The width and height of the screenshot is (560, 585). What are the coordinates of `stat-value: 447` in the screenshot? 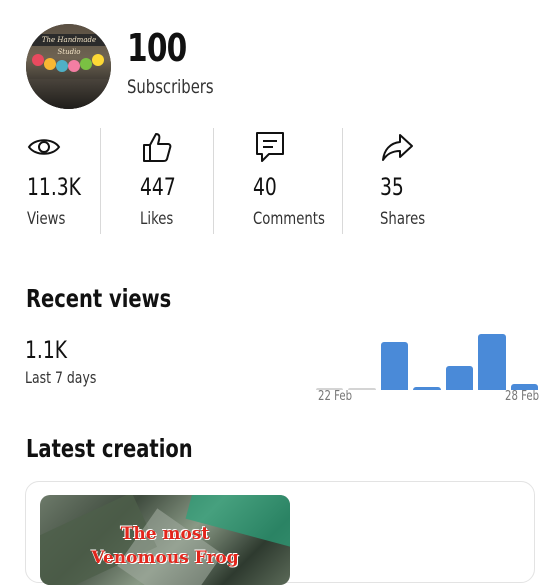 It's located at (158, 187).